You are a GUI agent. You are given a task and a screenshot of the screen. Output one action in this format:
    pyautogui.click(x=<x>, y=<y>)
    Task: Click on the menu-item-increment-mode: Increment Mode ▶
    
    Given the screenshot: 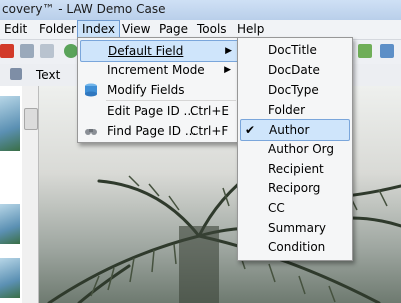 What is the action you would take?
    pyautogui.click(x=158, y=70)
    